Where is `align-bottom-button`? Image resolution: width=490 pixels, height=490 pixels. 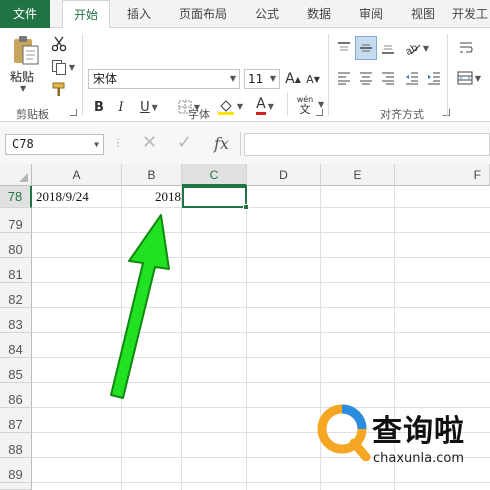 align-bottom-button is located at coordinates (388, 48).